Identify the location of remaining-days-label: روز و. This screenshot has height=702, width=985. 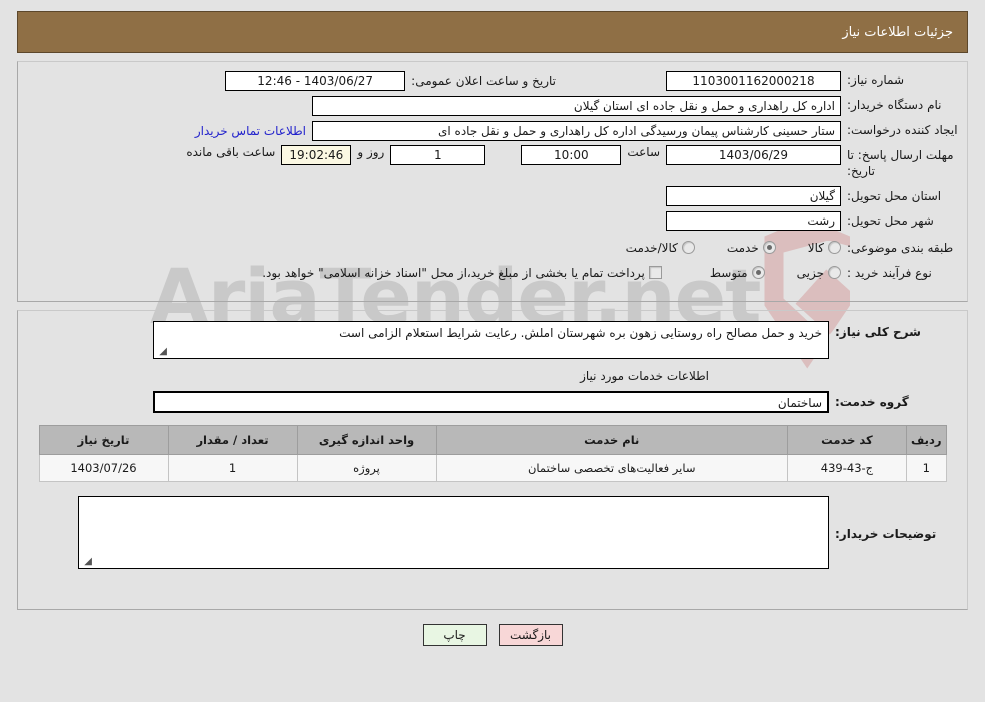
(371, 152).